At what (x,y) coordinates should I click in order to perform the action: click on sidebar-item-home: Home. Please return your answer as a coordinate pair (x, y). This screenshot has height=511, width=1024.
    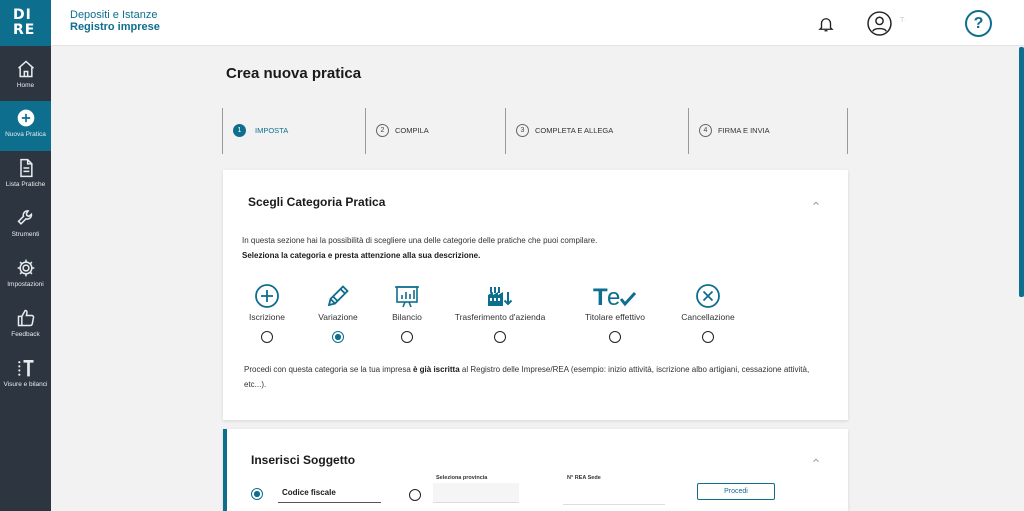
    Looking at the image, I should click on (25, 77).